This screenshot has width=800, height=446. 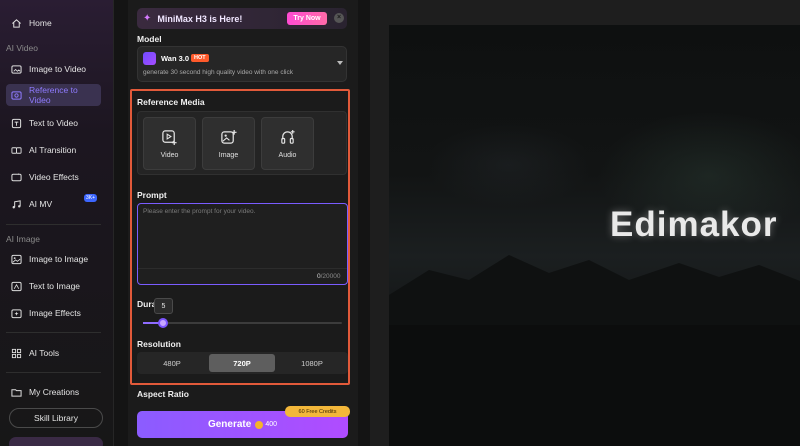 What do you see at coordinates (53, 23) in the screenshot?
I see `sidebar-item-home: Home` at bounding box center [53, 23].